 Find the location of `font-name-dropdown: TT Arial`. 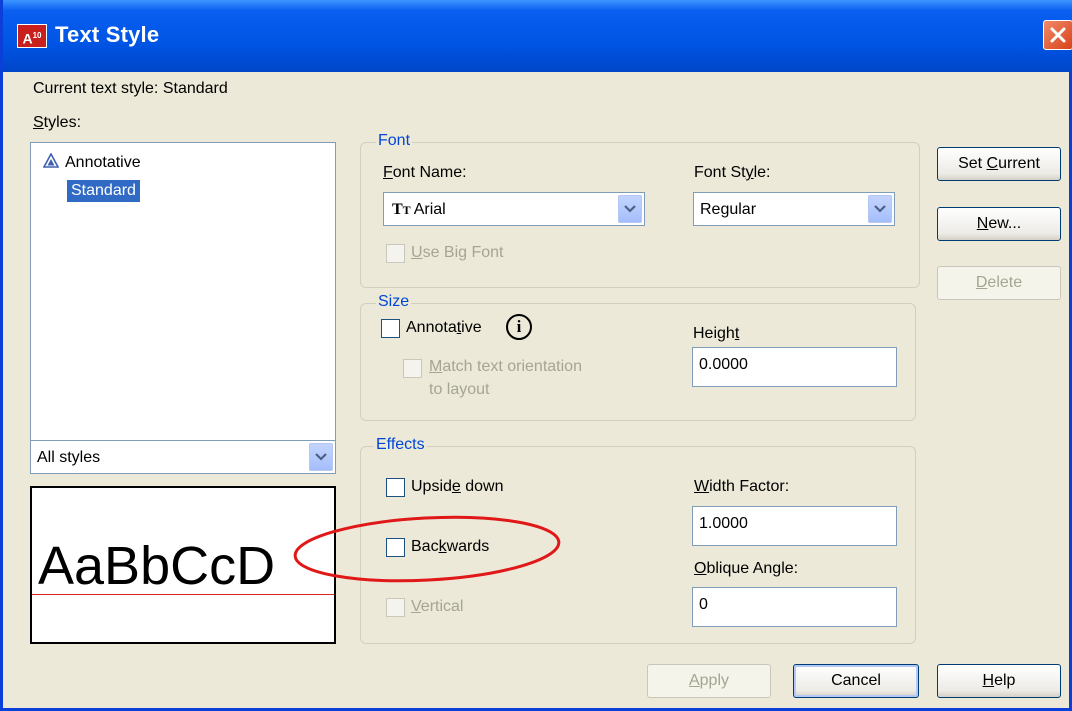

font-name-dropdown: TT Arial is located at coordinates (514, 209).